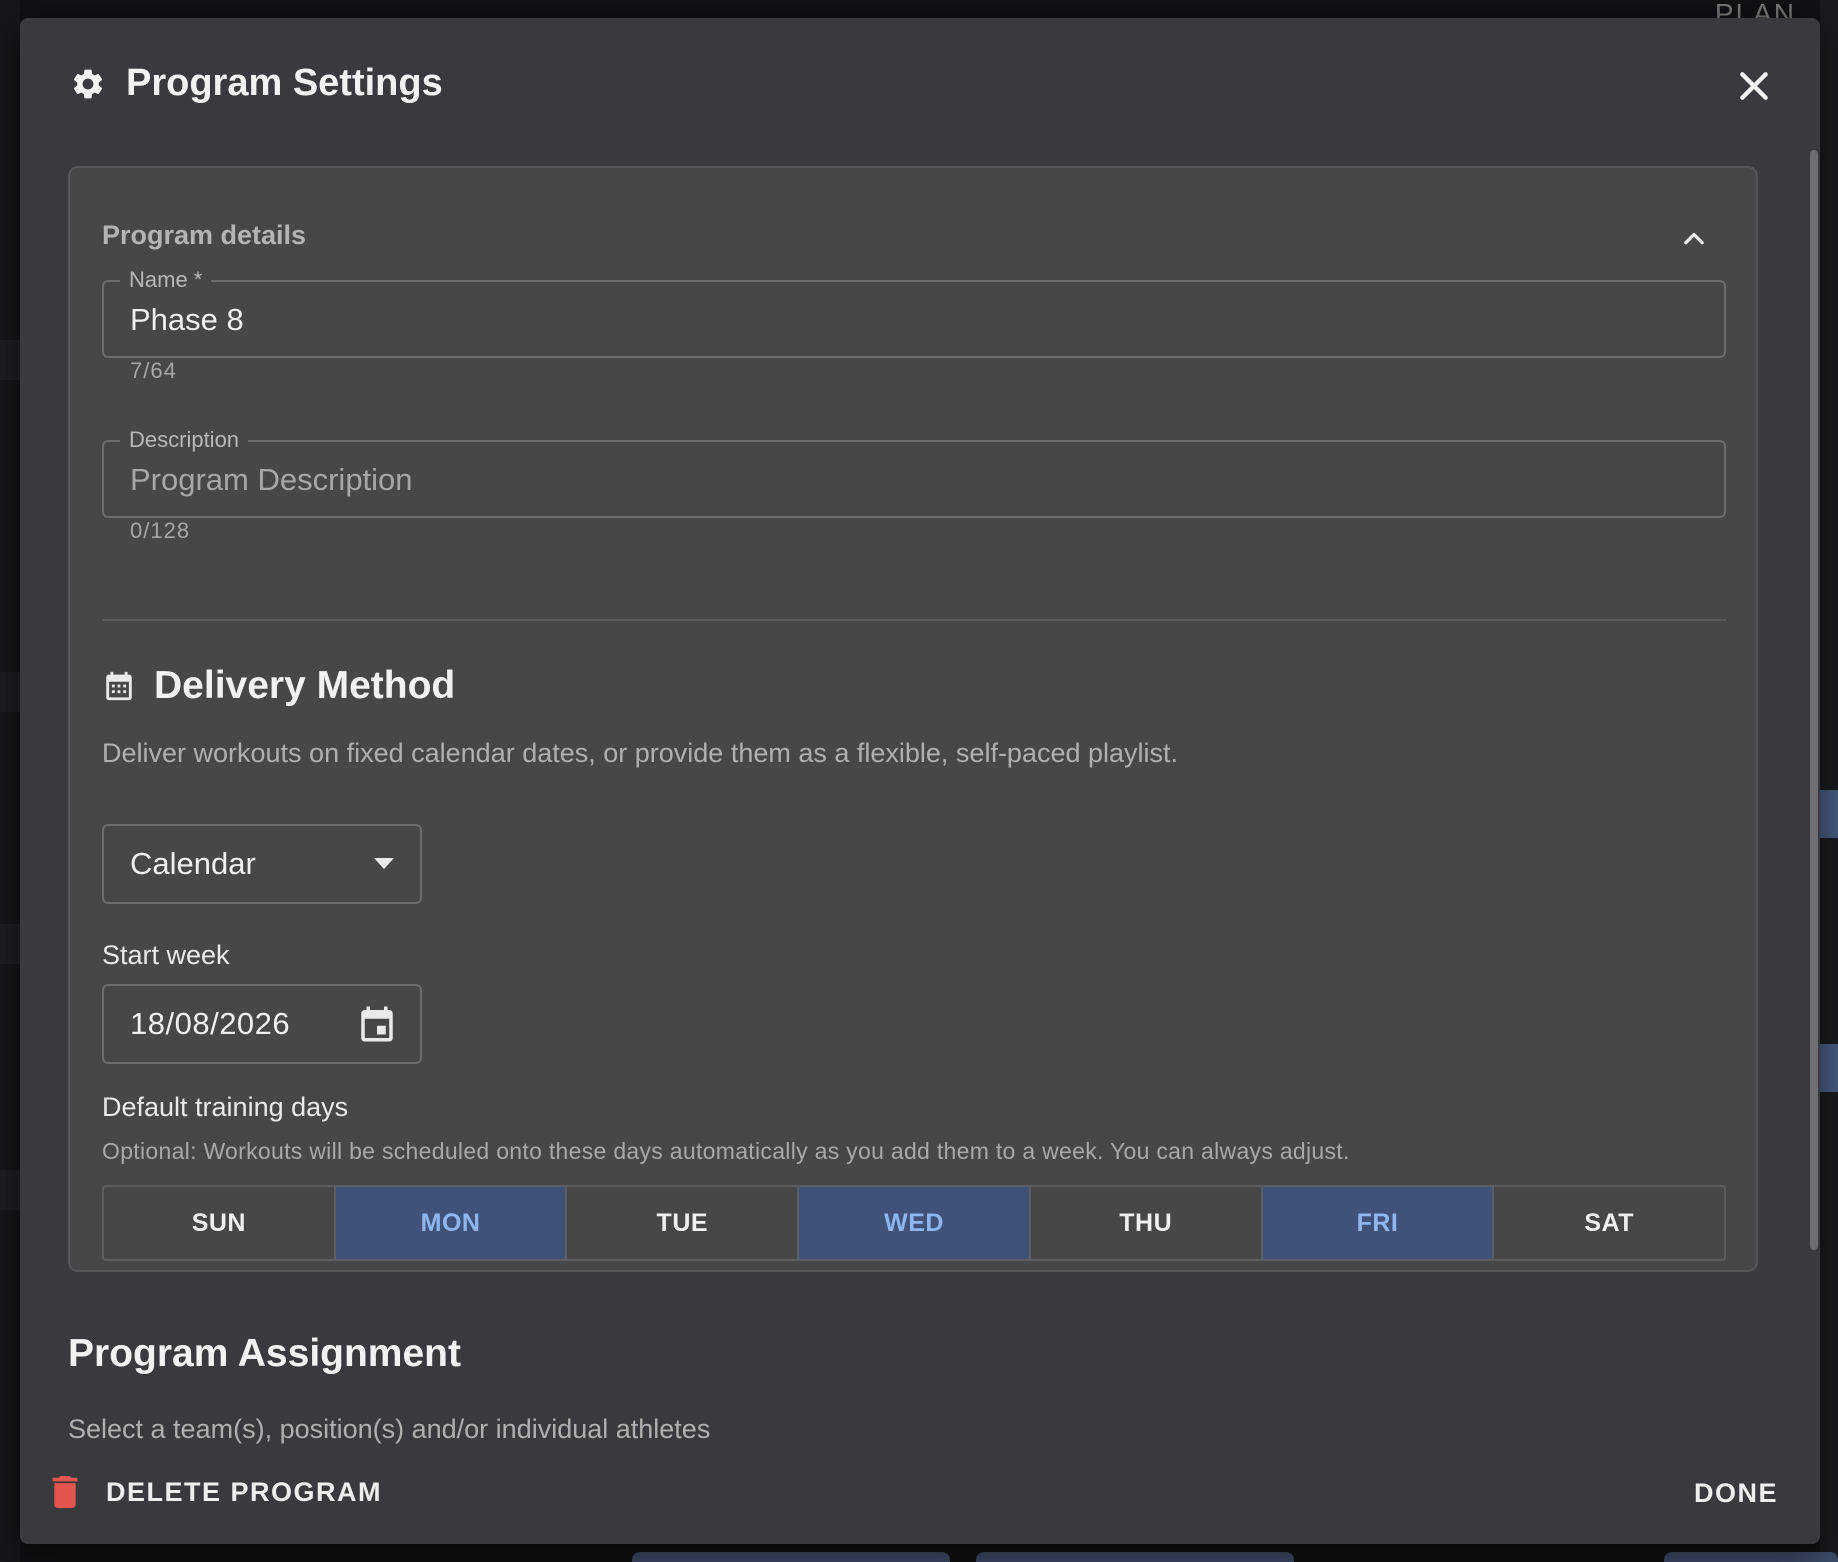  I want to click on date-picker-icon, so click(377, 1024).